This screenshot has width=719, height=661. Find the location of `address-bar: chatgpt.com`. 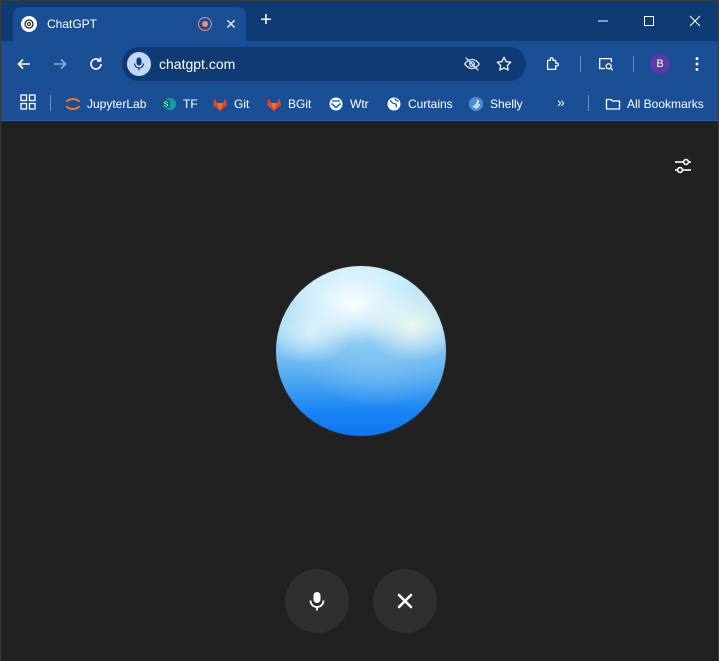

address-bar: chatgpt.com is located at coordinates (324, 64).